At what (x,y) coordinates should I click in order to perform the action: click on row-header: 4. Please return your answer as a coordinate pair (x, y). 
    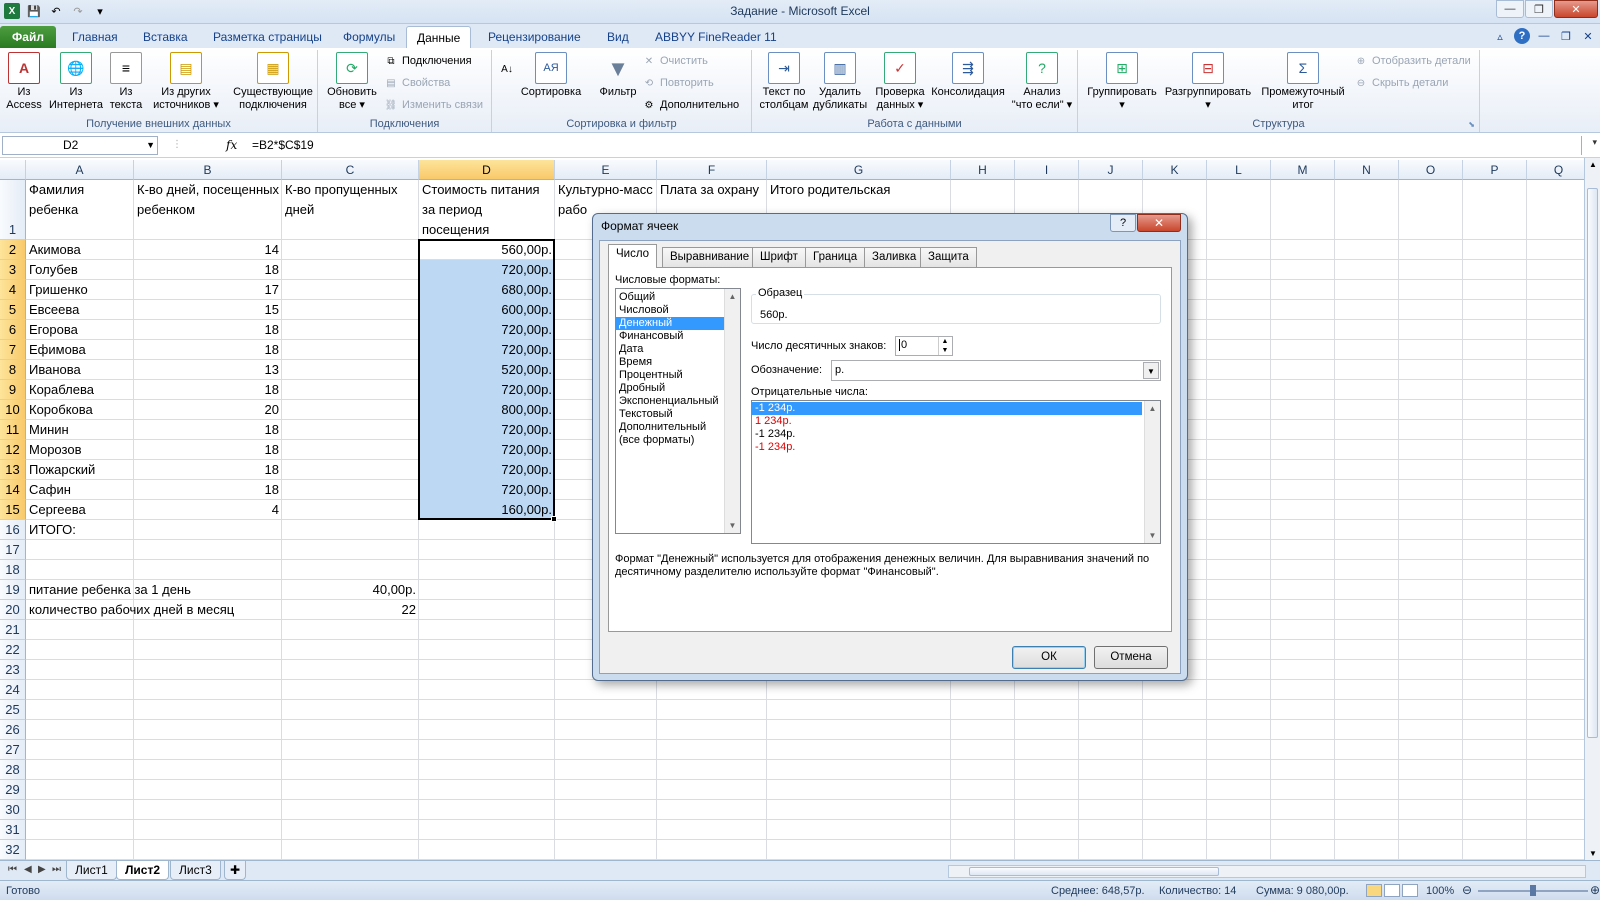
    Looking at the image, I should click on (13, 290).